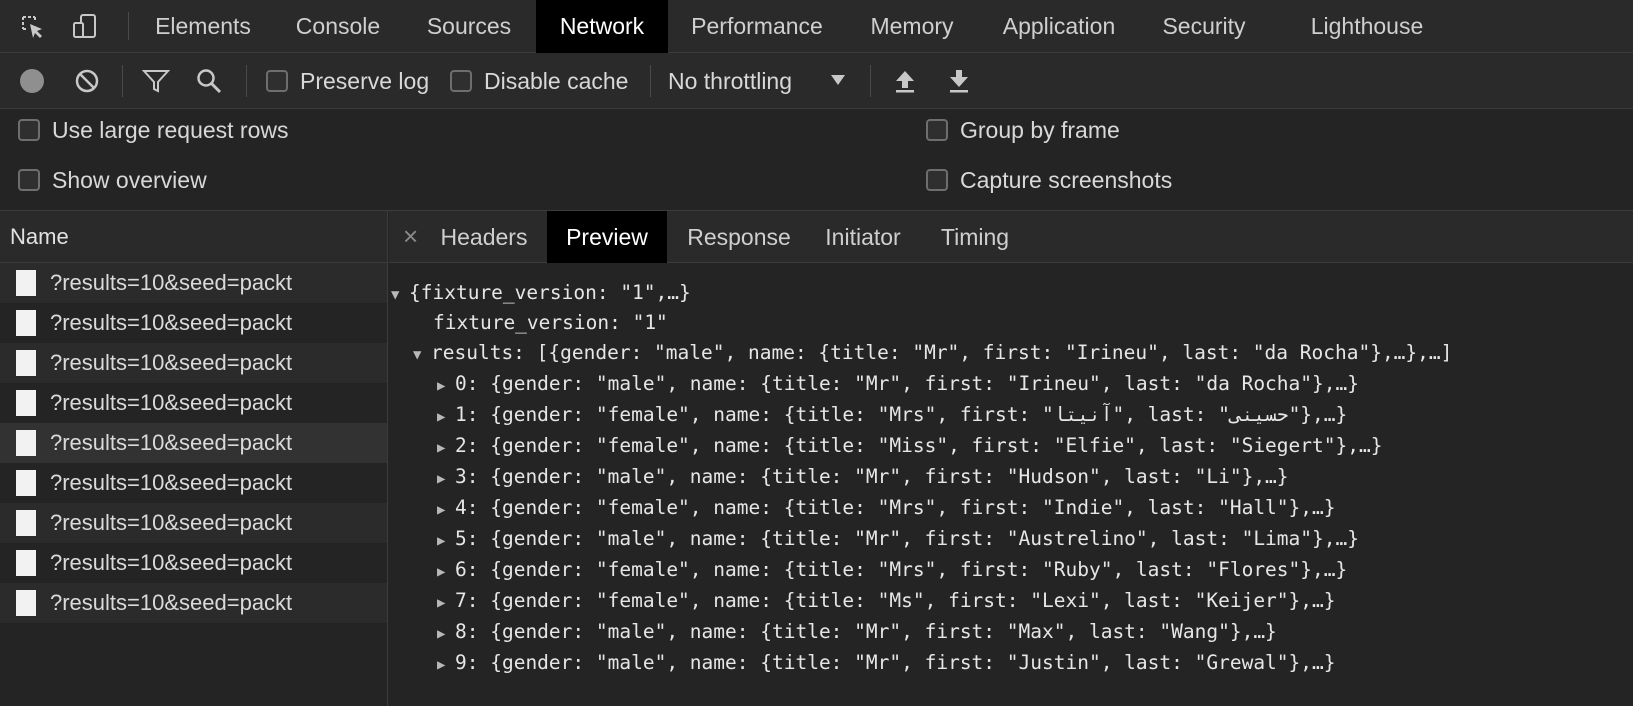  Describe the element at coordinates (937, 180) in the screenshot. I see `capture-screenshots-box` at that location.